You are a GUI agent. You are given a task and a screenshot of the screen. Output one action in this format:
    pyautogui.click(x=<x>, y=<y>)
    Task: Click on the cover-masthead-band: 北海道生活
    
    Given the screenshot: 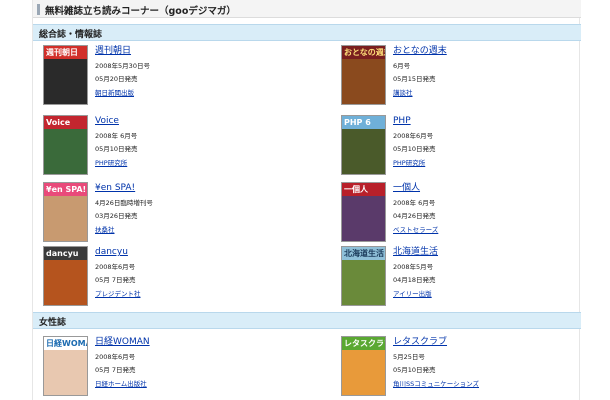 What is the action you would take?
    pyautogui.click(x=363, y=253)
    